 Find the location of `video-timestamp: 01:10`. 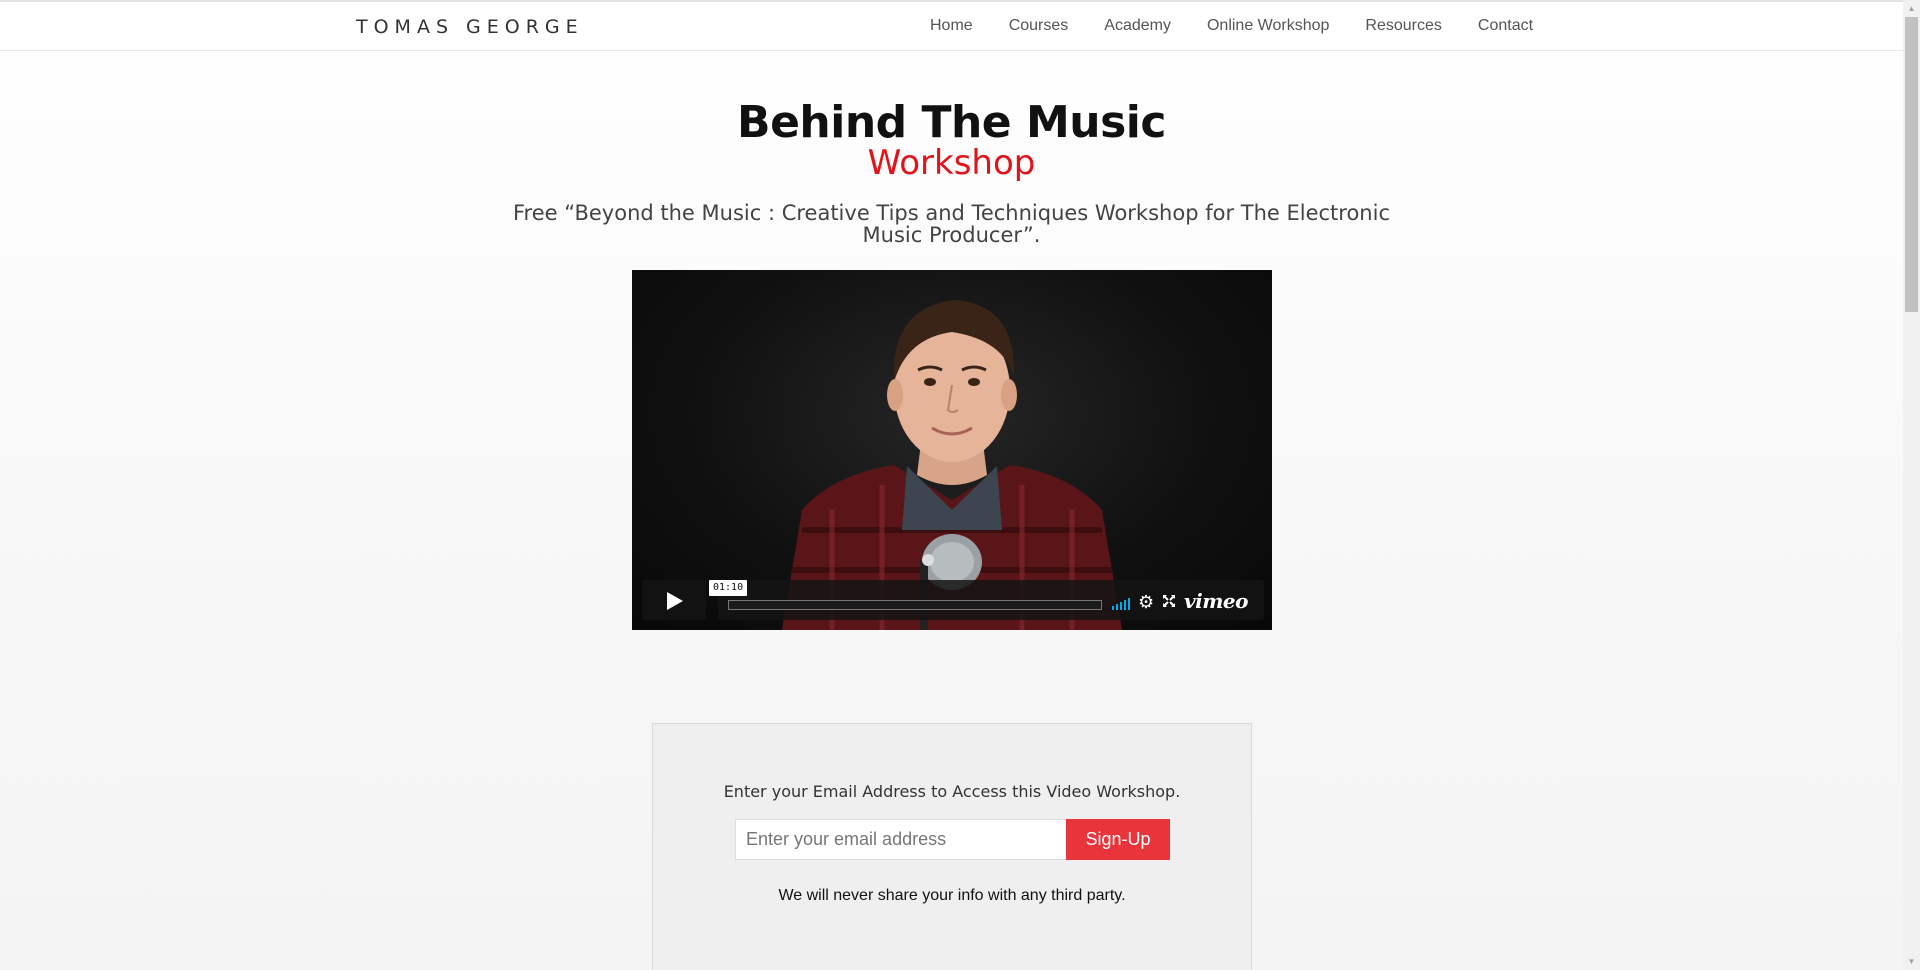

video-timestamp: 01:10 is located at coordinates (728, 588).